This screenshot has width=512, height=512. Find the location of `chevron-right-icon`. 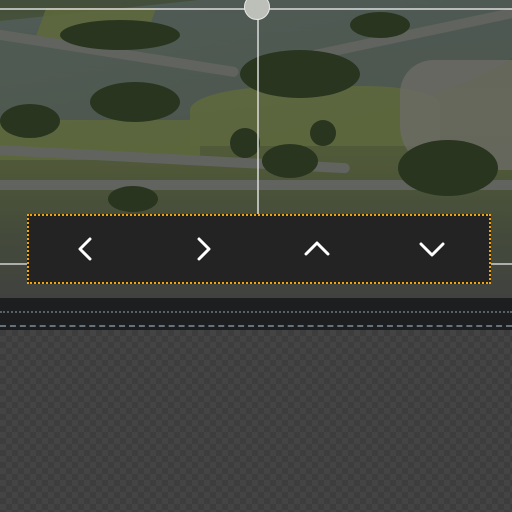

chevron-right-icon is located at coordinates (203, 249).